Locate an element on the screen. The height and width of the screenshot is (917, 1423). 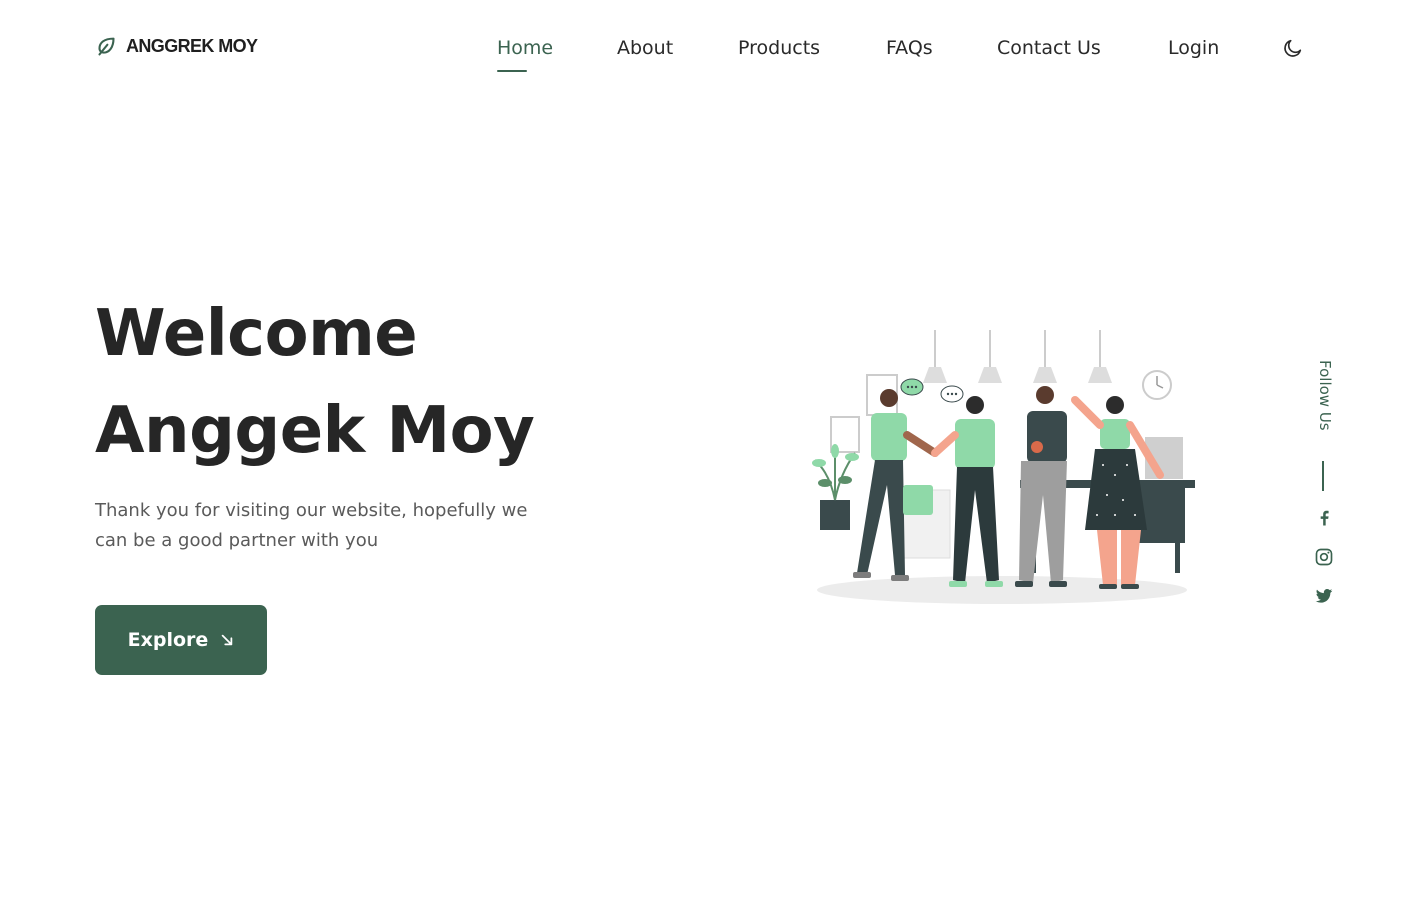
nav-link-faqs: FAQs is located at coordinates (909, 48).